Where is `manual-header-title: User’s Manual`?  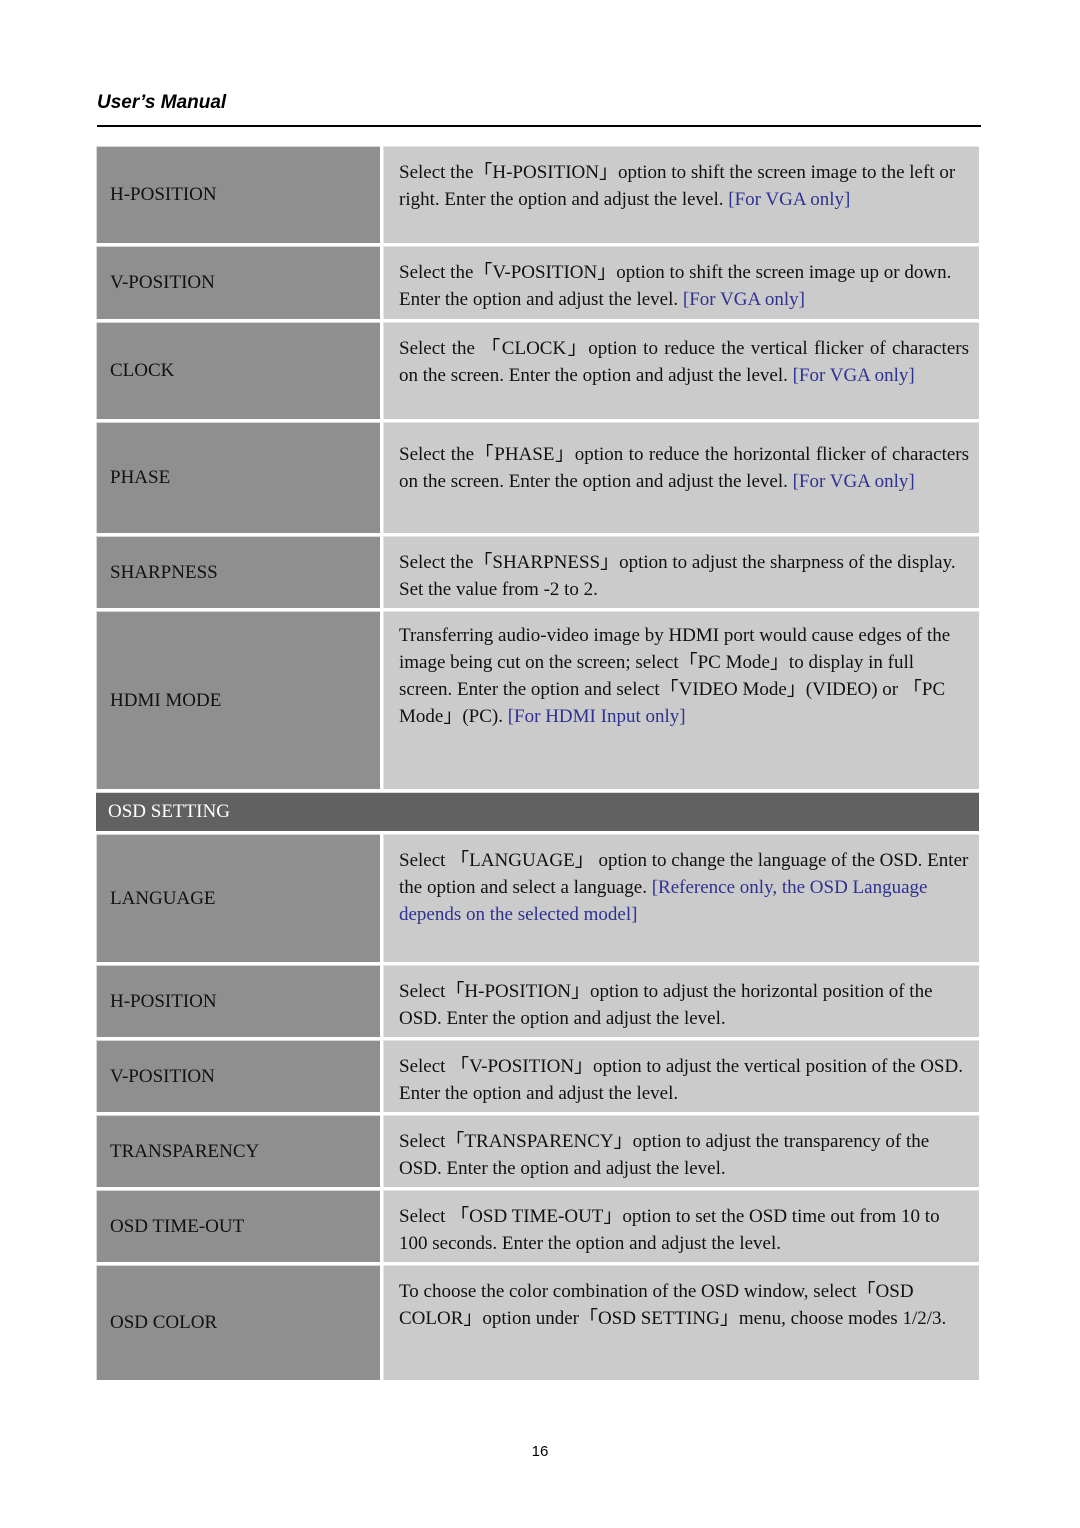 manual-header-title: User’s Manual is located at coordinates (162, 102).